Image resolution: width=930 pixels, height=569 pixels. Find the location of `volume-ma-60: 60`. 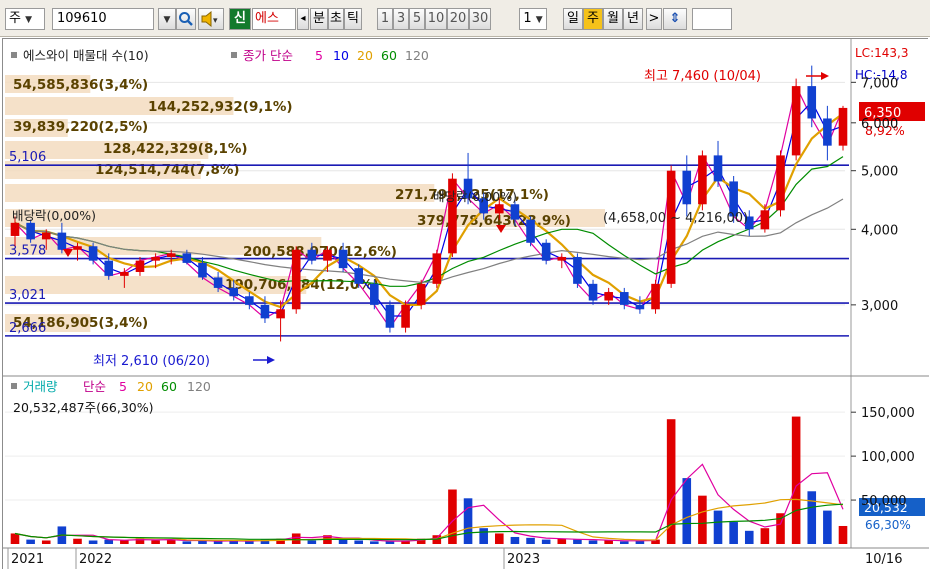

volume-ma-60: 60 is located at coordinates (169, 386).